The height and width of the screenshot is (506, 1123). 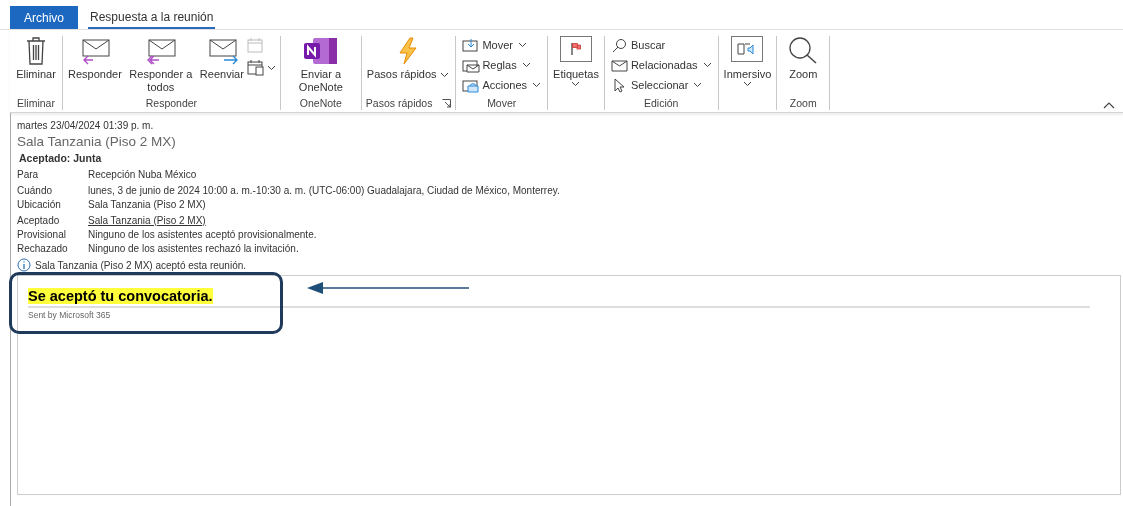 I want to click on collapse-icon, so click(x=1109, y=105).